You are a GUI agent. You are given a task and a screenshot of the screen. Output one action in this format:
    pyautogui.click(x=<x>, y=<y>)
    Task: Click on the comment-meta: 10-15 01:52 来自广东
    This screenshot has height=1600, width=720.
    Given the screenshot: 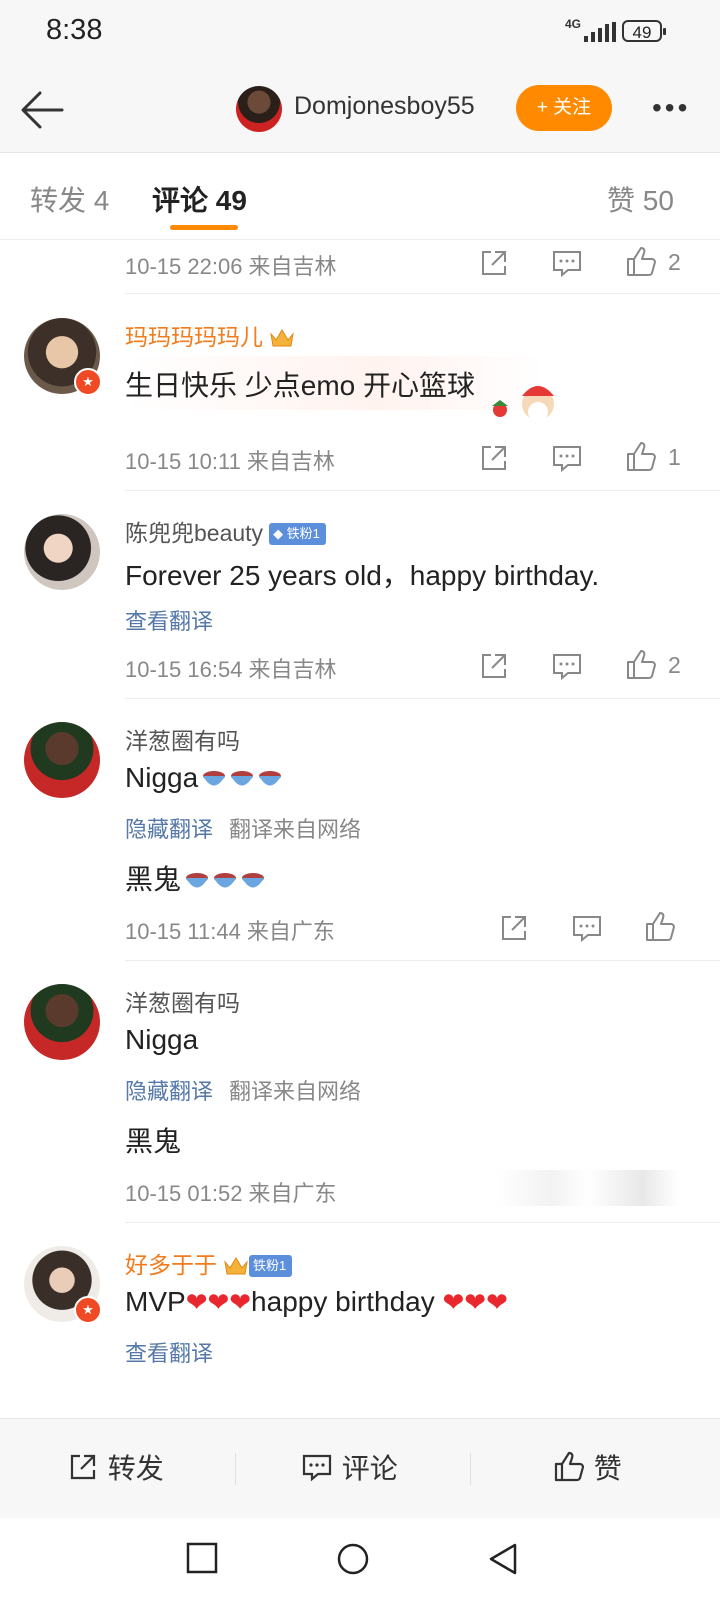 What is the action you would take?
    pyautogui.click(x=231, y=1193)
    